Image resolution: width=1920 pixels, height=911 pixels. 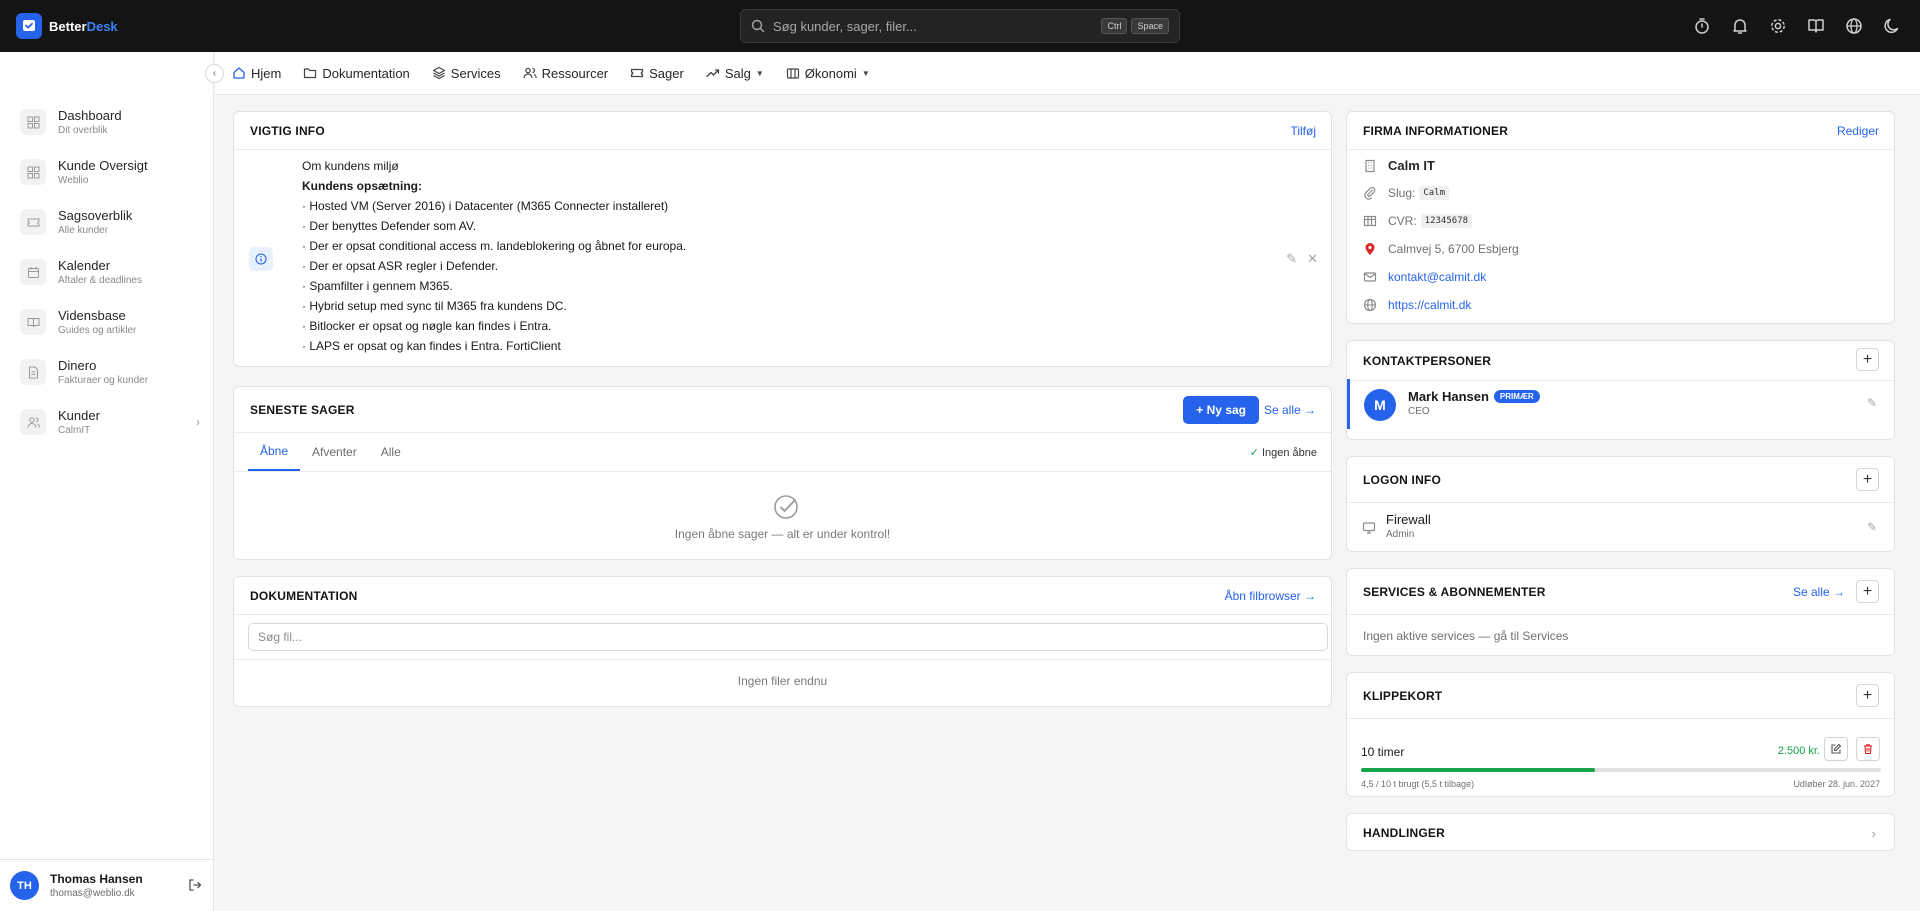 I want to click on grid-icon, so click(x=33, y=122).